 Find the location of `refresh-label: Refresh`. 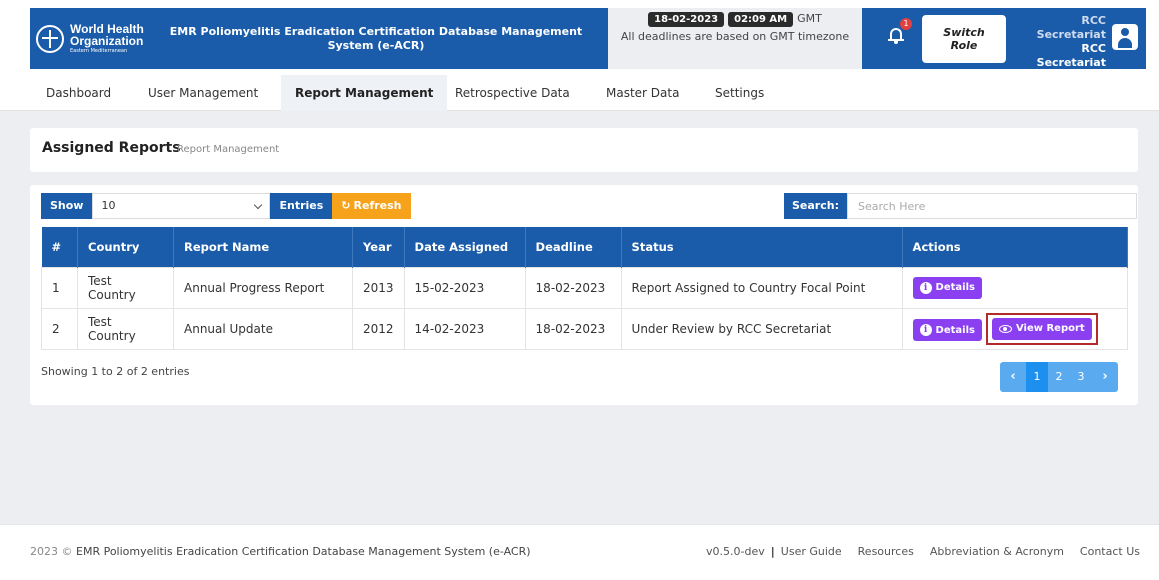

refresh-label: Refresh is located at coordinates (377, 205).